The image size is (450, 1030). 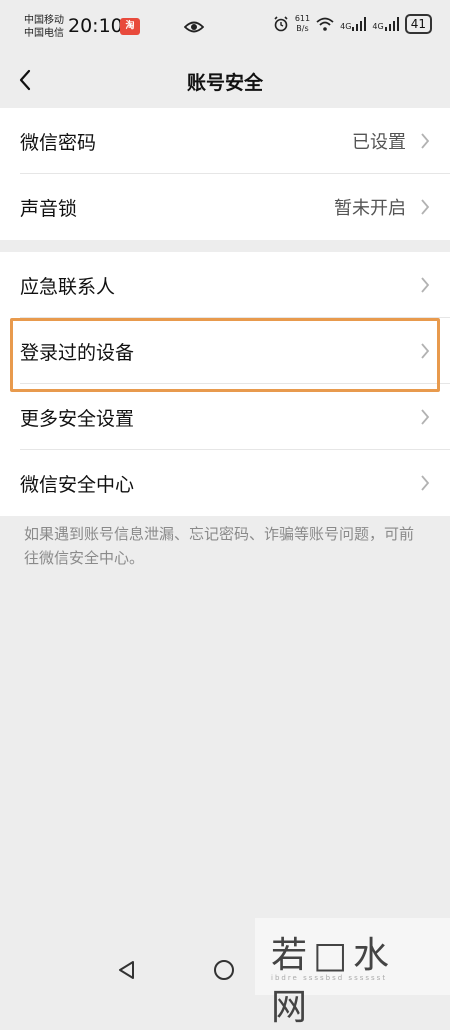 I want to click on row-label: 登录过的设备, so click(x=77, y=352).